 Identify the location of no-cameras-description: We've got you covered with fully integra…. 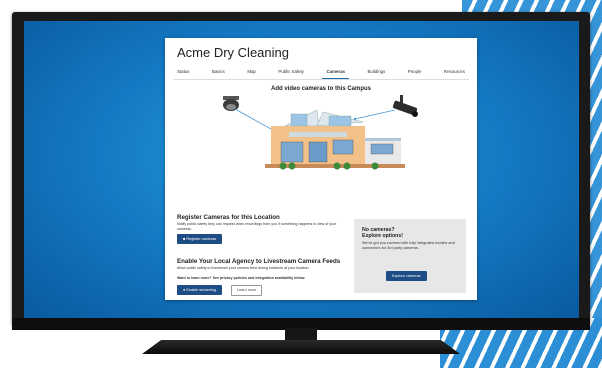
(408, 245).